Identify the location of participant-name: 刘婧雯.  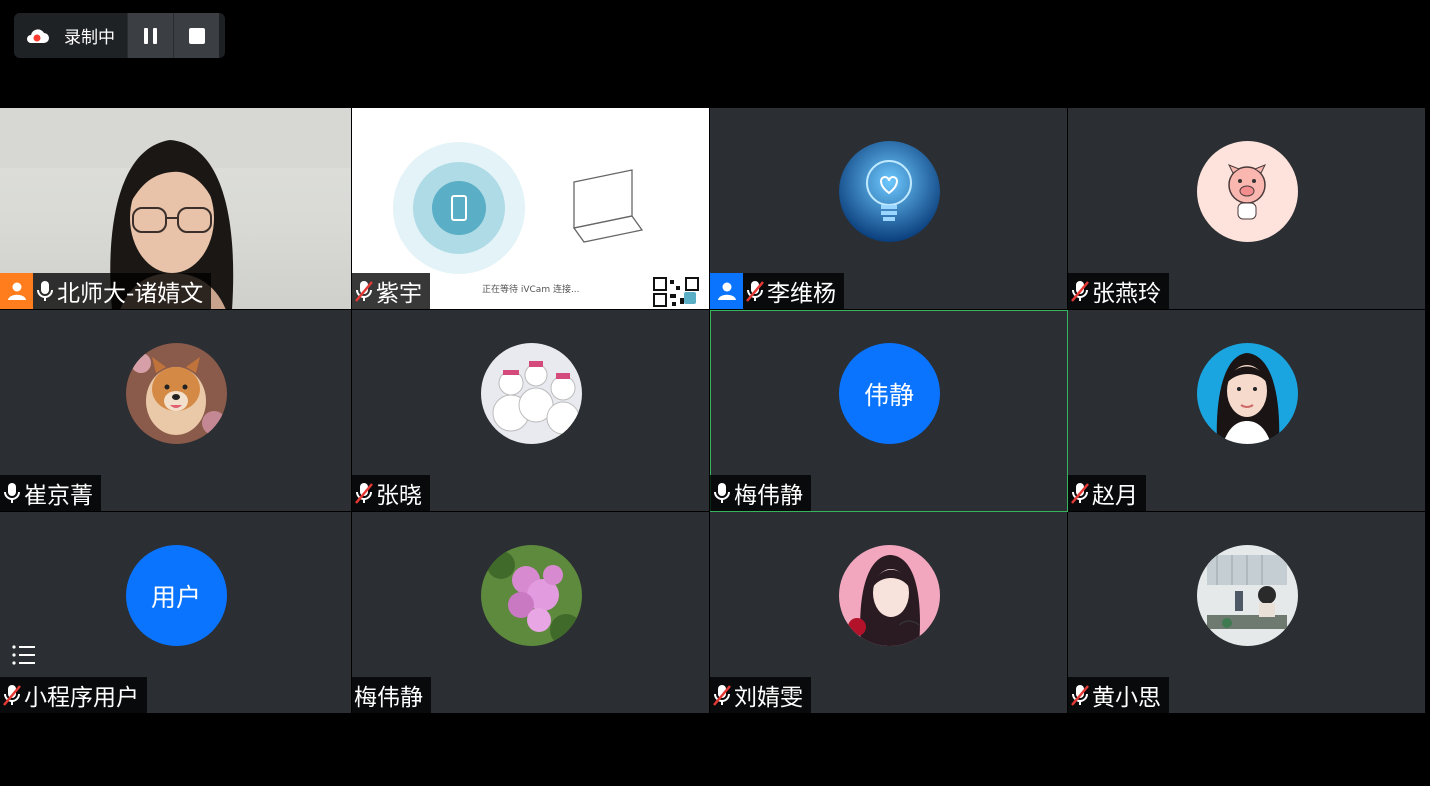
(768, 698).